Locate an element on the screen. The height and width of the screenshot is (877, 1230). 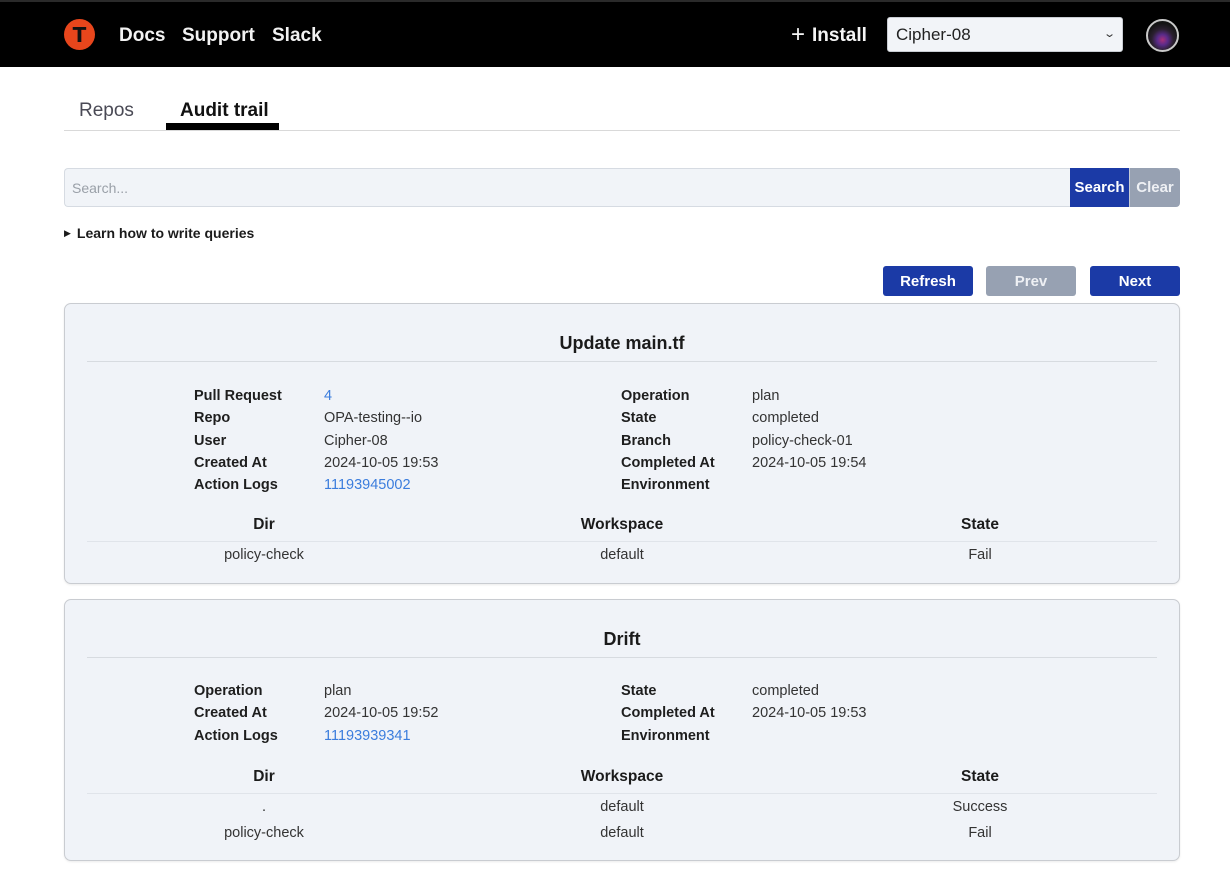
logo-icon: T is located at coordinates (79, 34).